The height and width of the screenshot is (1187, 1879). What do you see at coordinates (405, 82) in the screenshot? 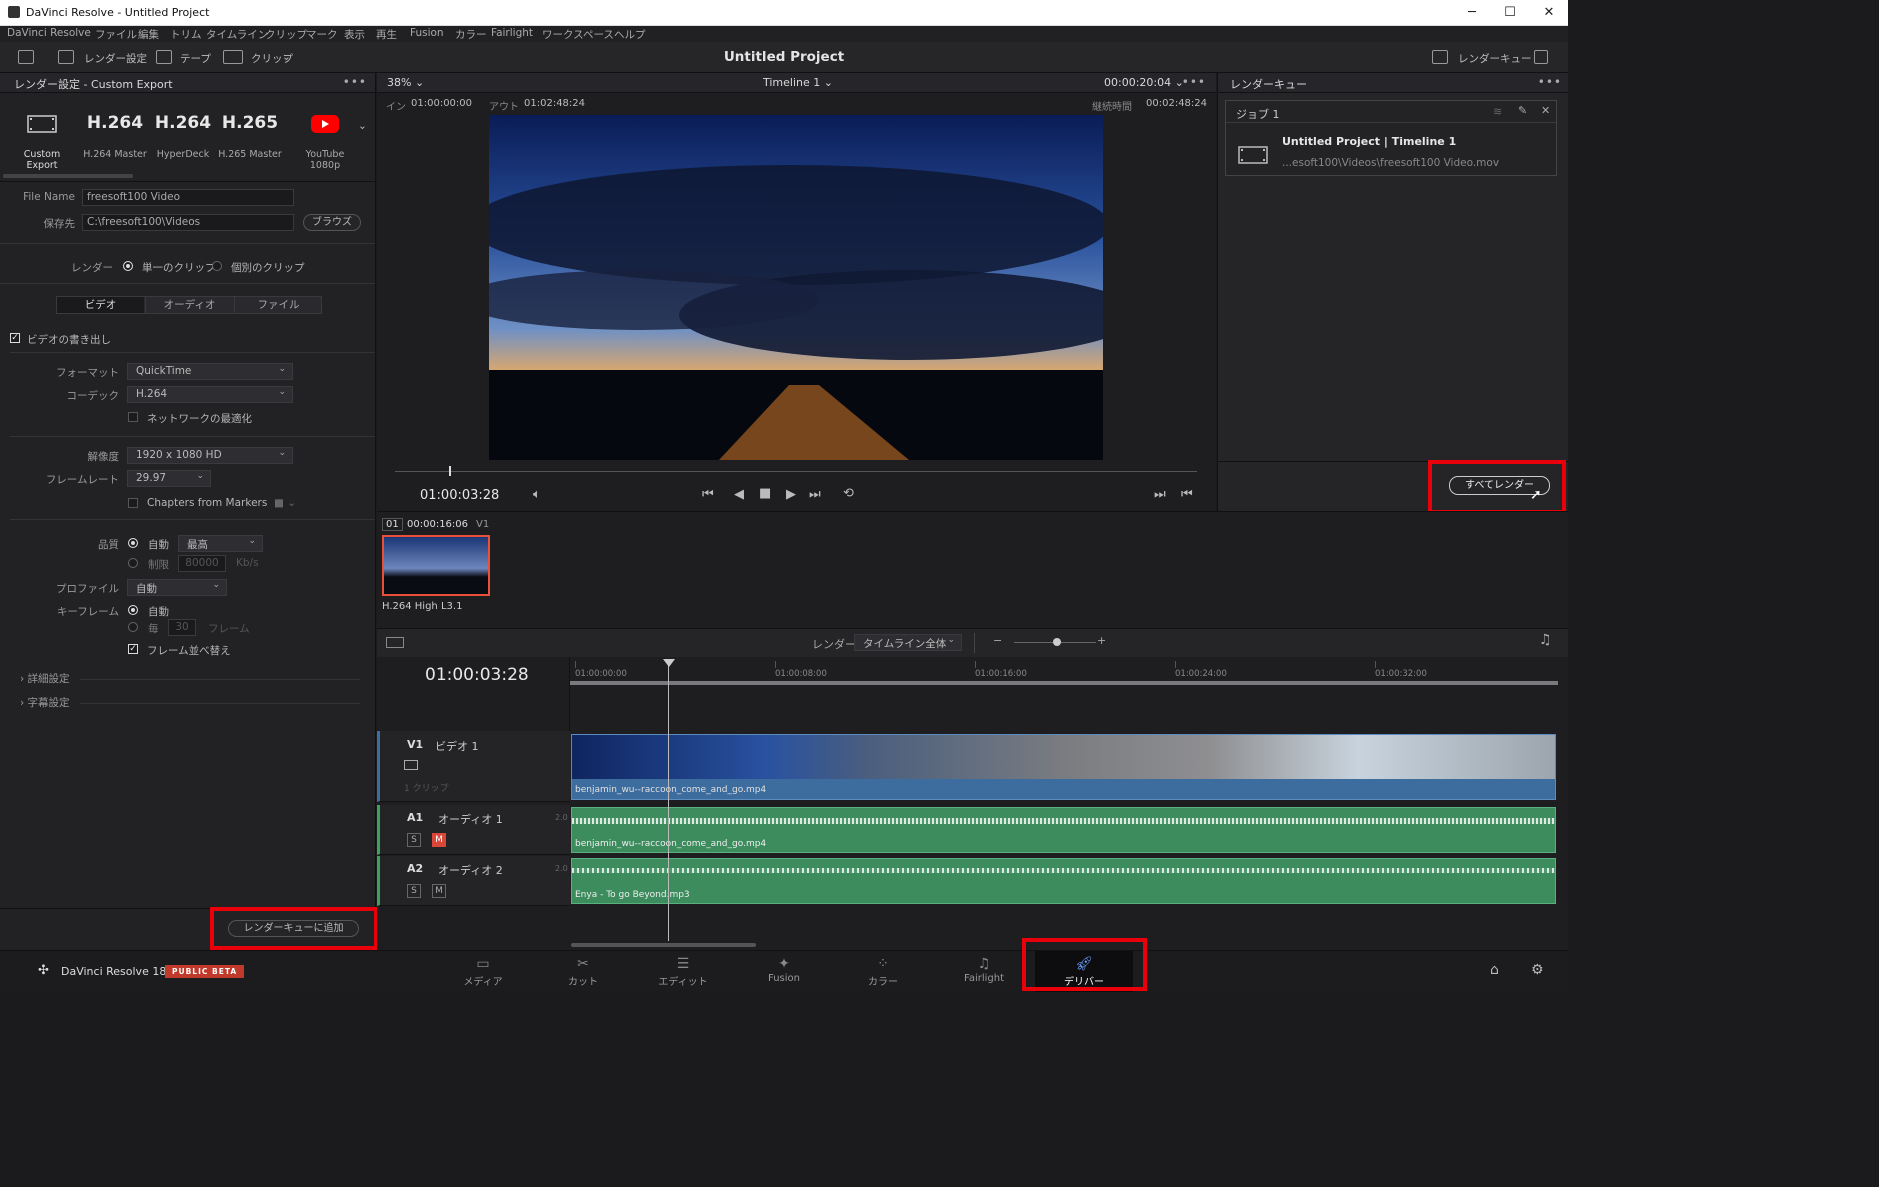
I see `zoom-select: 38% ⌄` at bounding box center [405, 82].